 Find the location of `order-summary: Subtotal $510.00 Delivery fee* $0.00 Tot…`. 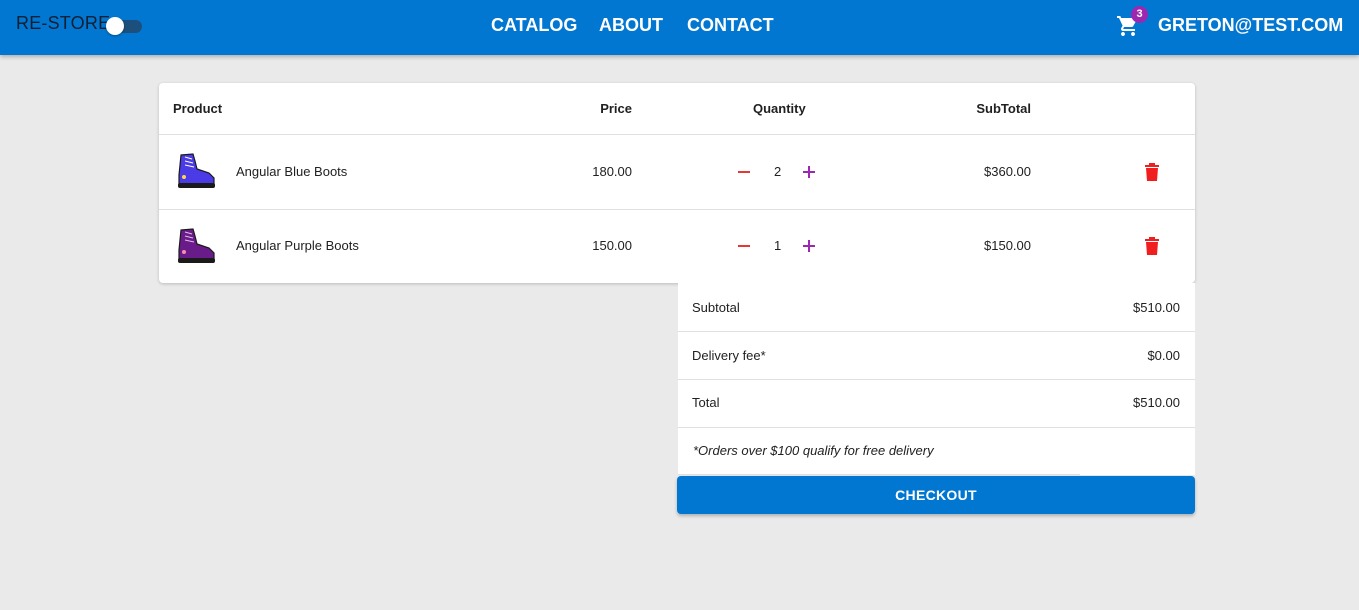

order-summary: Subtotal $510.00 Delivery fee* $0.00 Tot… is located at coordinates (936, 379).